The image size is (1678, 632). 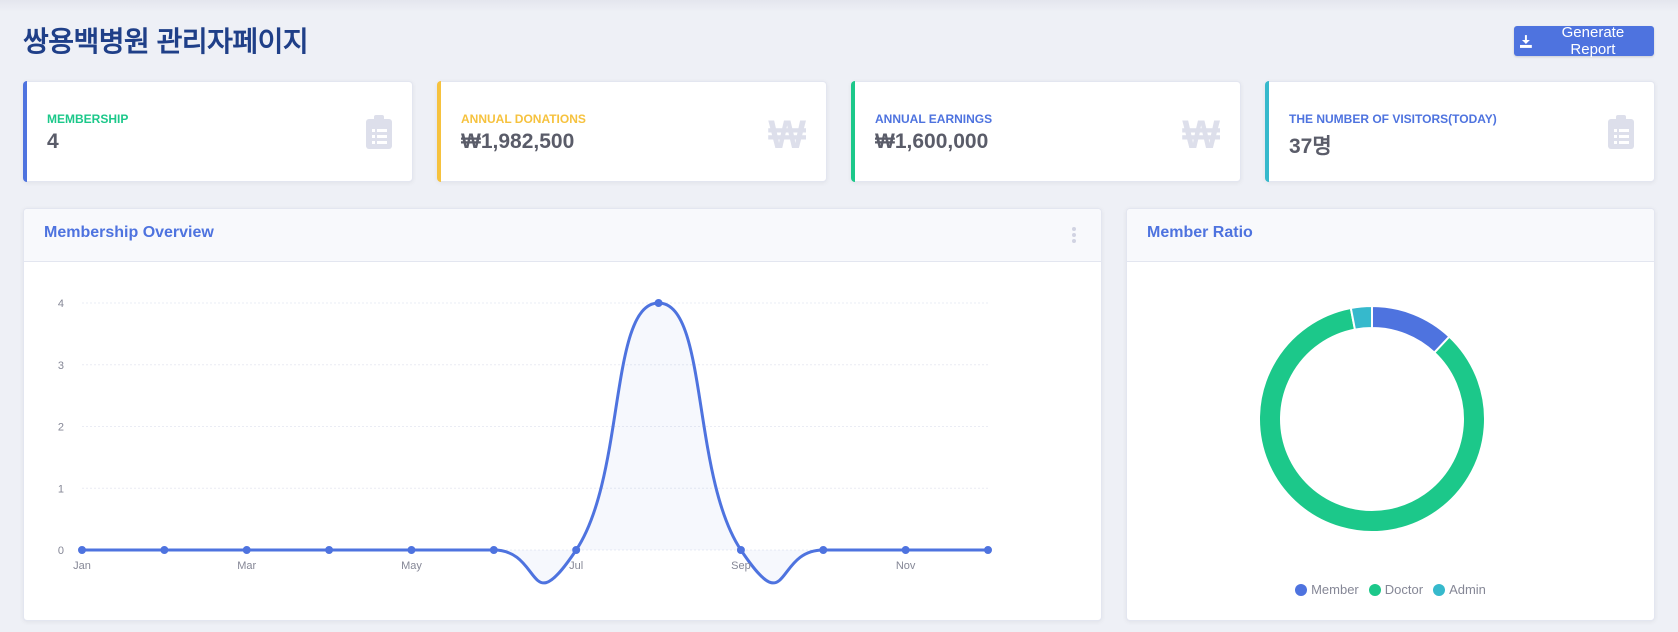 I want to click on more-options-icon, so click(x=1074, y=235).